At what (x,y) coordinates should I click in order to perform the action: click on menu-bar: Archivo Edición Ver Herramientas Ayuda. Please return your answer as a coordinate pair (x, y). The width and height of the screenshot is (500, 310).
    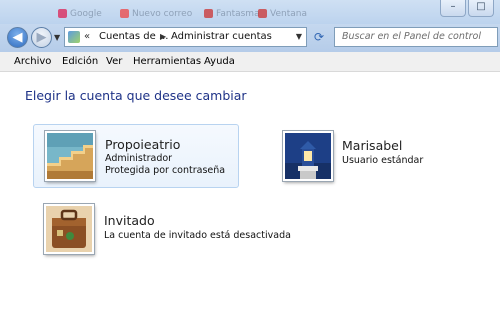
    Looking at the image, I should click on (250, 62).